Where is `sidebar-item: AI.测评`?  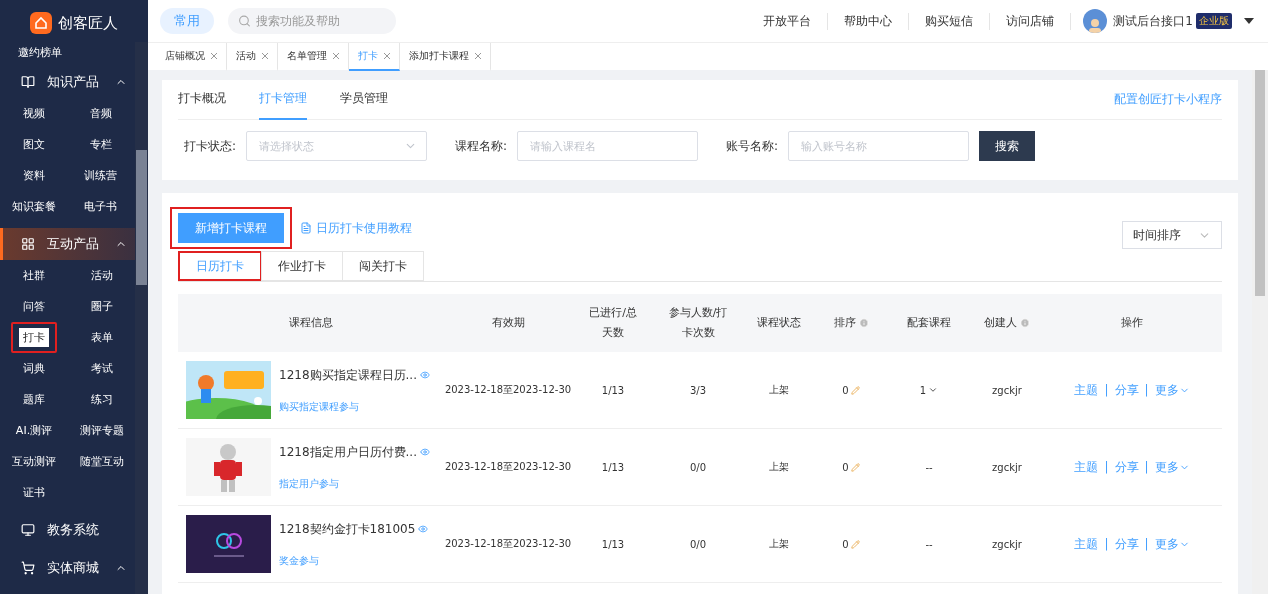 sidebar-item: AI.测评 is located at coordinates (34, 430).